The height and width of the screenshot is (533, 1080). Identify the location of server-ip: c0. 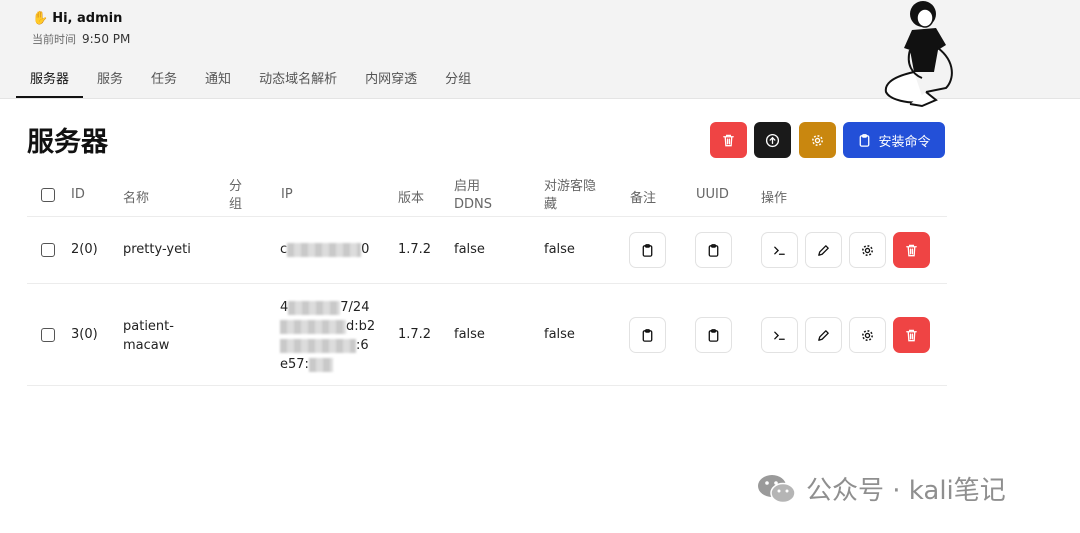
(325, 249).